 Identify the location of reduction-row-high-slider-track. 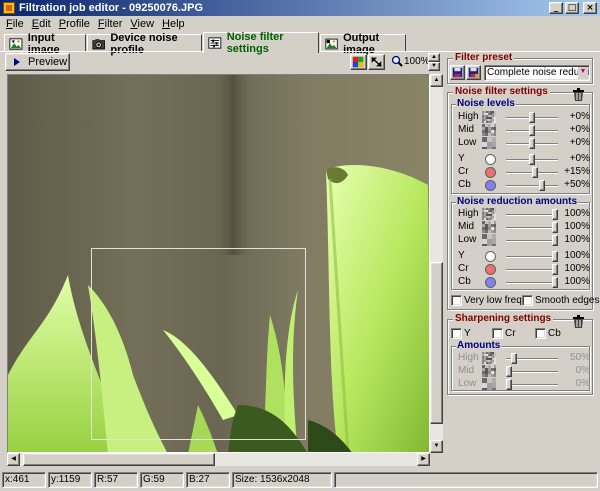
(532, 215).